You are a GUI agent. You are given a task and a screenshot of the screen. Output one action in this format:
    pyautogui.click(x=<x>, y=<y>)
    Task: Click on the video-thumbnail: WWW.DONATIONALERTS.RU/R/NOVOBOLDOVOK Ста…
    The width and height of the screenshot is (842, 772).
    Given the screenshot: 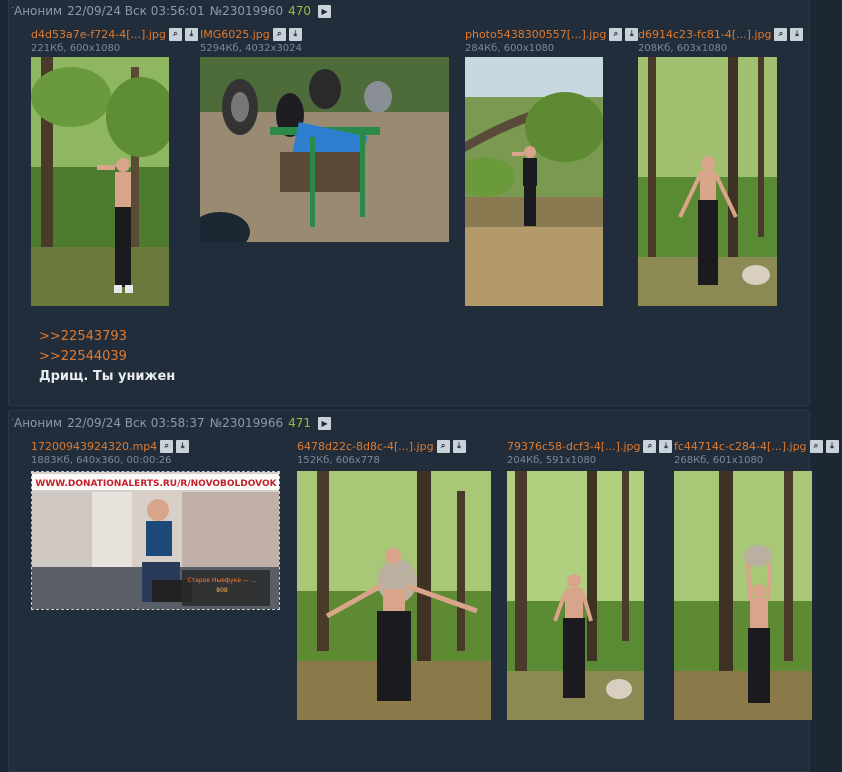 What is the action you would take?
    pyautogui.click(x=155, y=540)
    